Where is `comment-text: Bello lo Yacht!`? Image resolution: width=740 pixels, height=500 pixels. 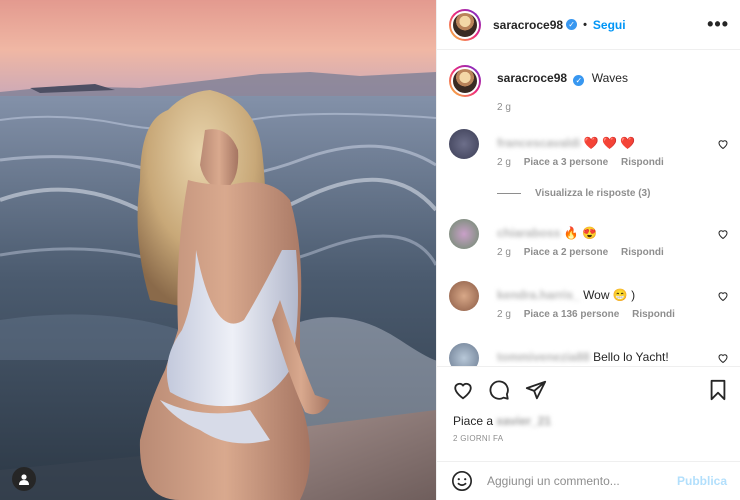
comment-text: Bello lo Yacht! is located at coordinates (631, 357).